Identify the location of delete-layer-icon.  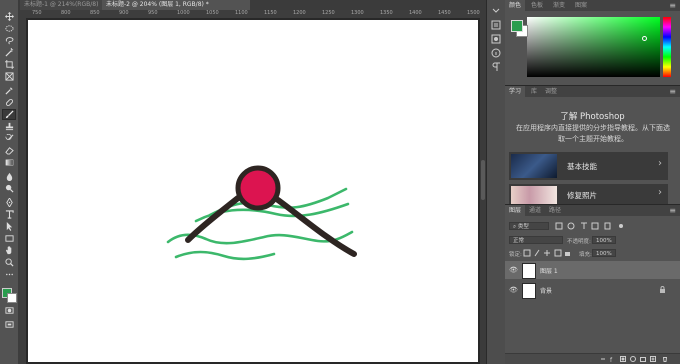
(665, 359).